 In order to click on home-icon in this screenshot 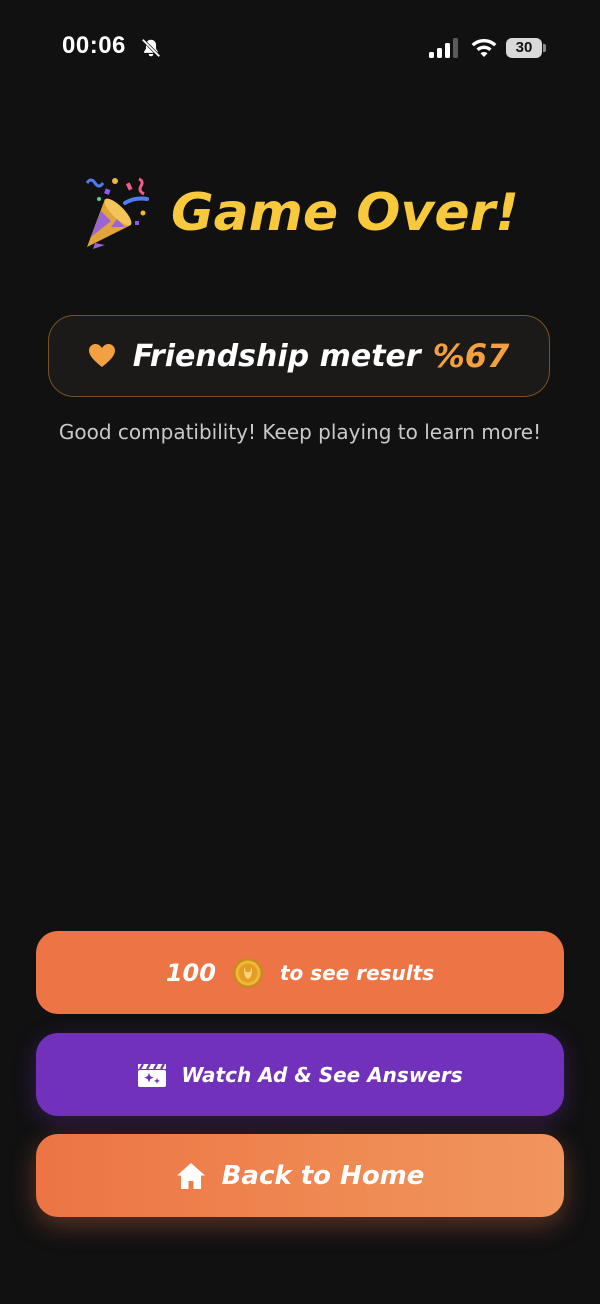, I will do `click(190, 1175)`.